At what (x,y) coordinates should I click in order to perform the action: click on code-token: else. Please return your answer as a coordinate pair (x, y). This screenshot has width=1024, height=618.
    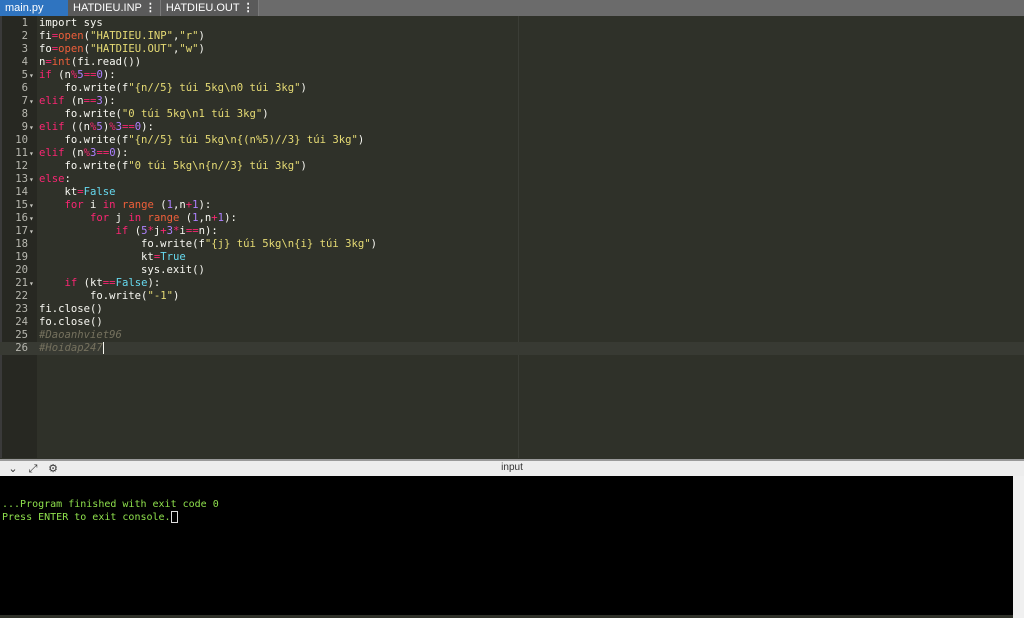
    Looking at the image, I should click on (52, 179).